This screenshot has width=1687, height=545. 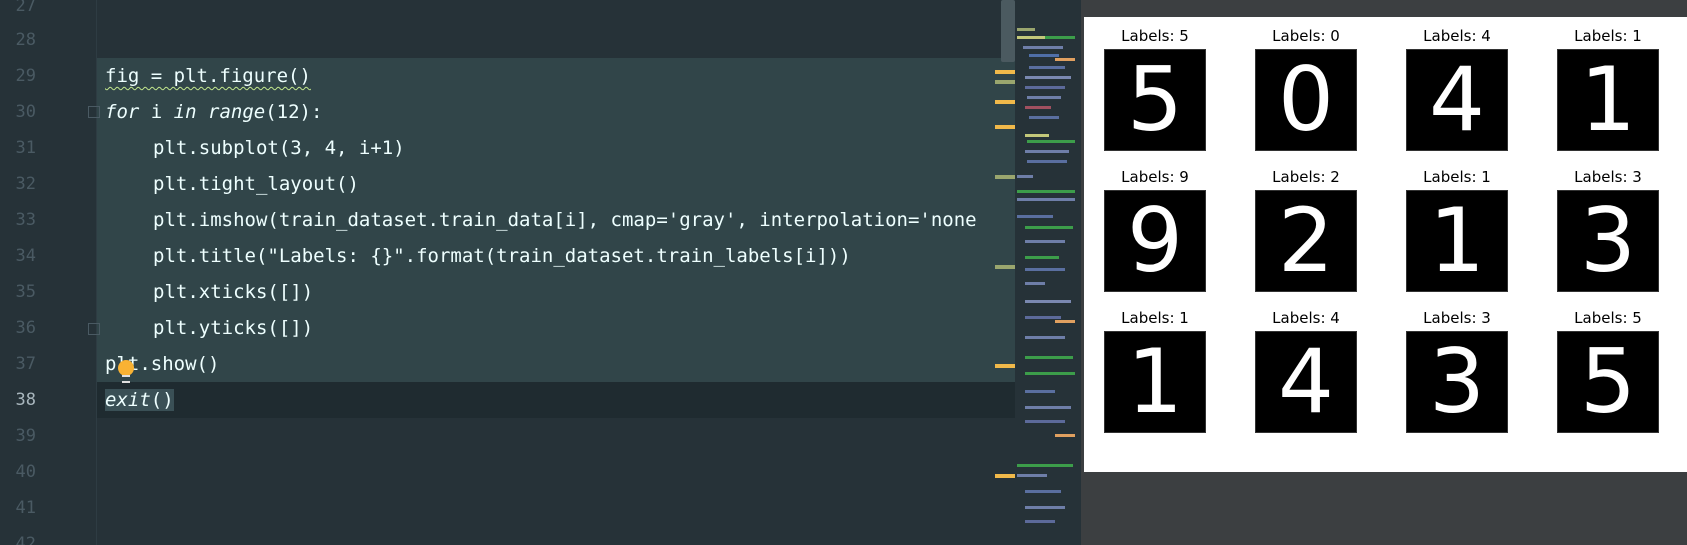 I want to click on digit-image: 1, so click(x=1457, y=241).